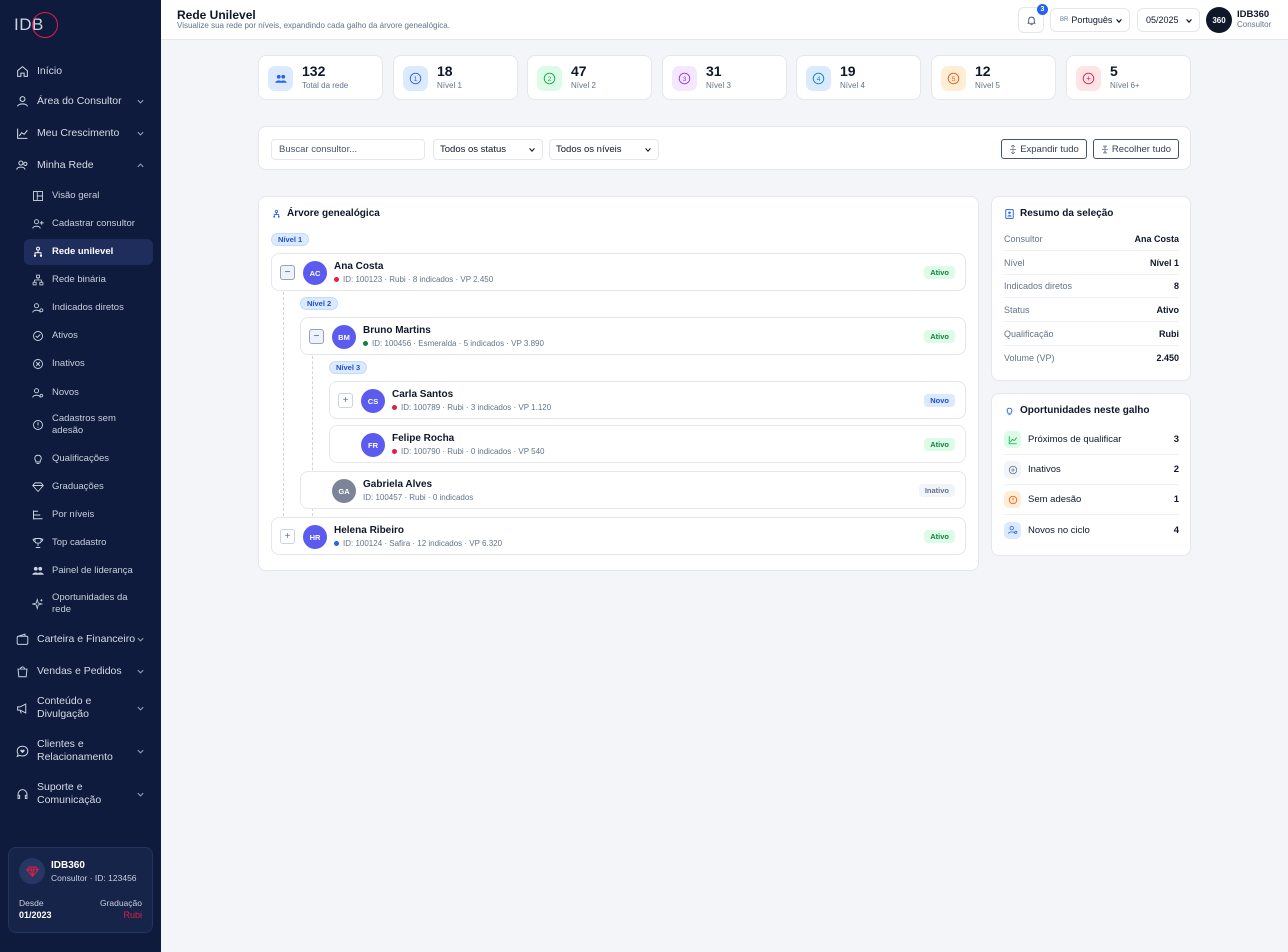  Describe the element at coordinates (326, 213) in the screenshot. I see `tree-title: Árvore genealógica` at that location.